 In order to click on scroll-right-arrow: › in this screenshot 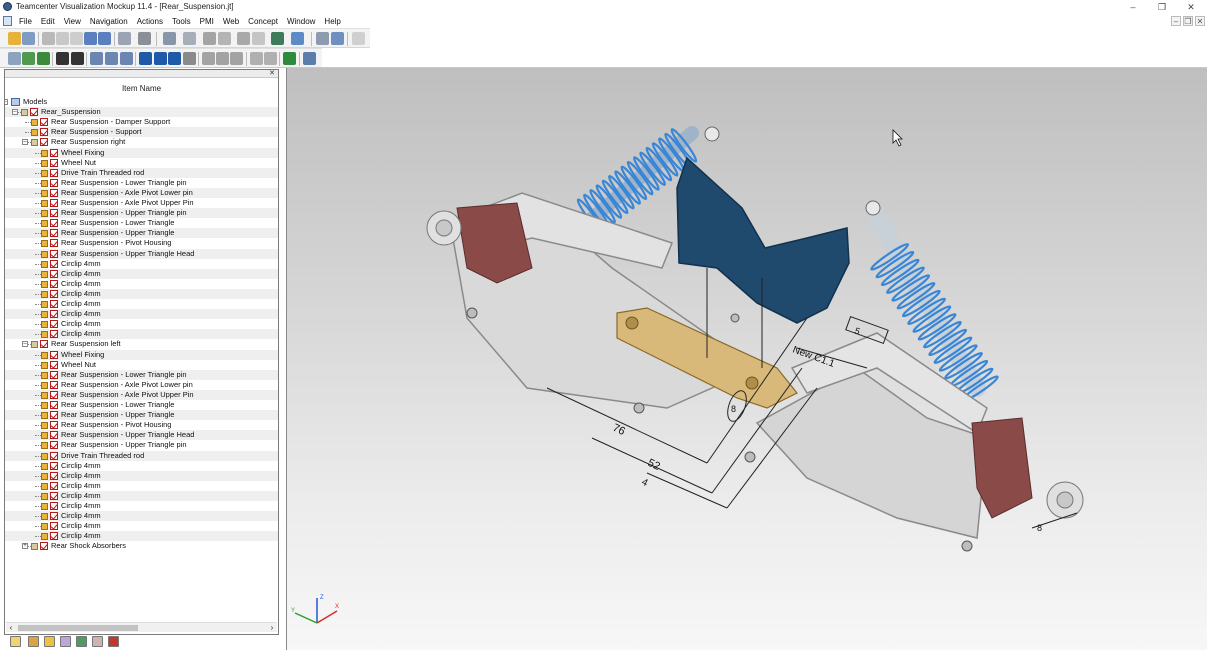, I will do `click(272, 628)`.